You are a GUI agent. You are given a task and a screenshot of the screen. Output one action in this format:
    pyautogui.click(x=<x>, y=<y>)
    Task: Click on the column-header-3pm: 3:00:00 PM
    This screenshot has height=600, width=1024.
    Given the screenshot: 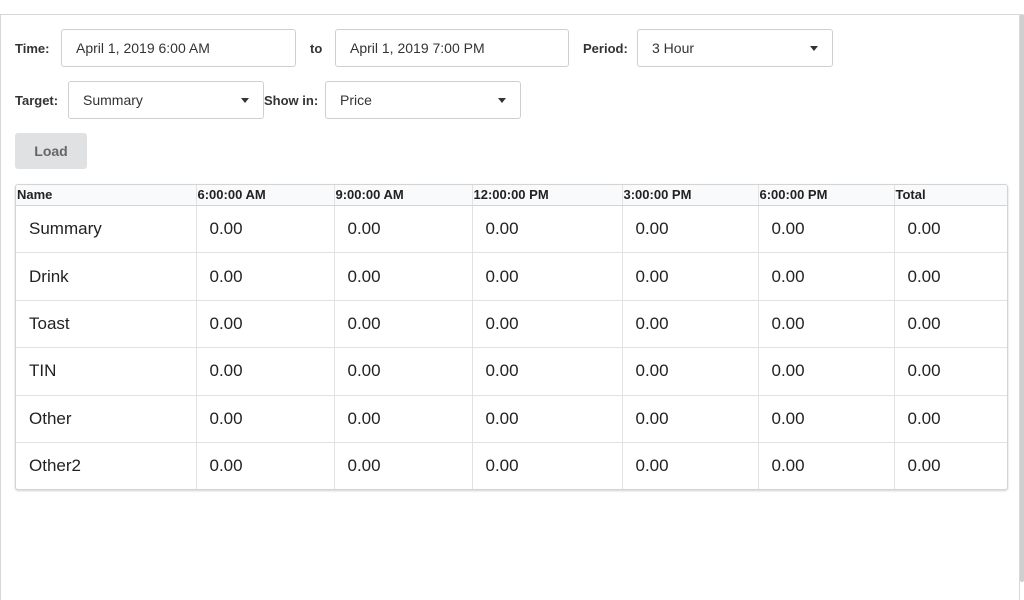 What is the action you would take?
    pyautogui.click(x=689, y=195)
    